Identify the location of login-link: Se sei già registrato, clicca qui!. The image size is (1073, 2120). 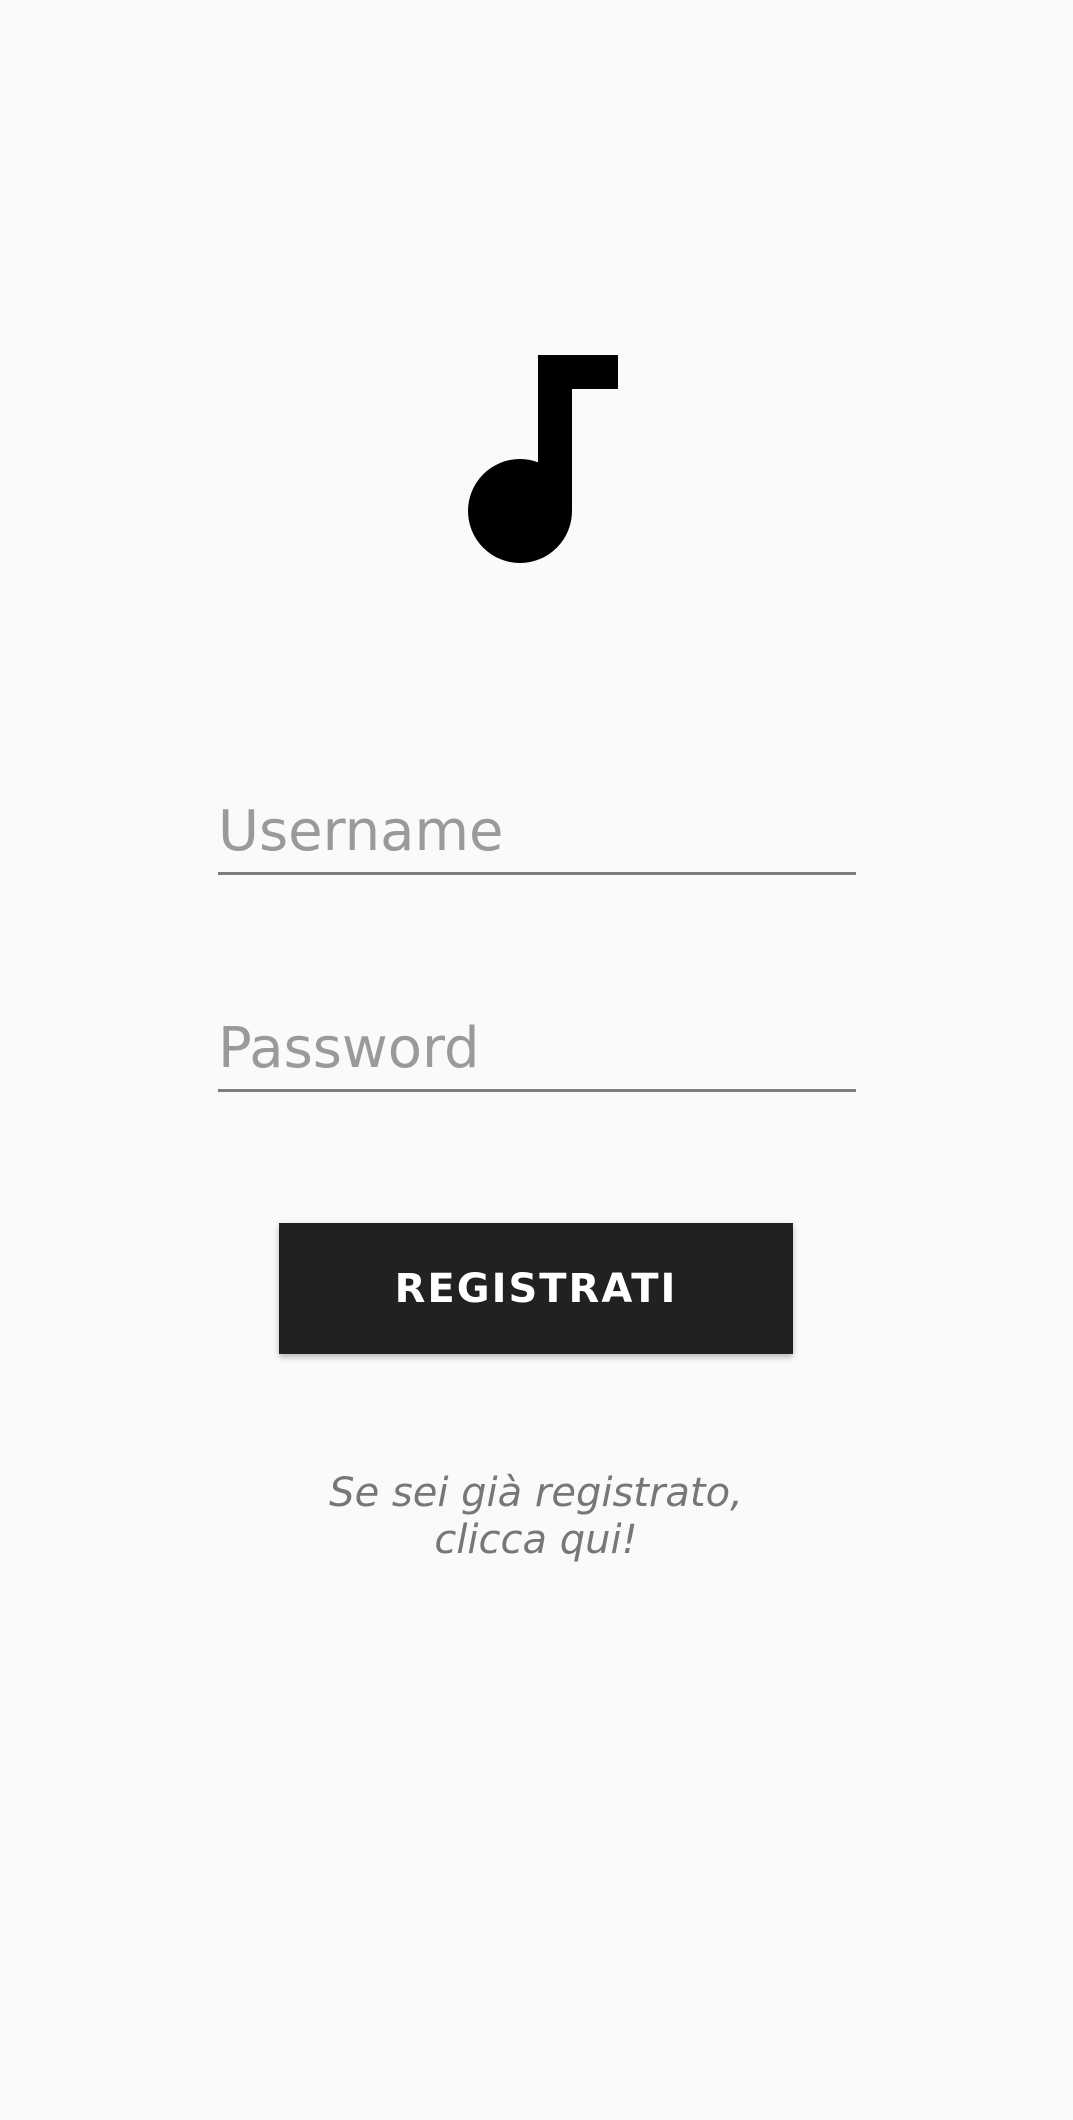
(536, 1517).